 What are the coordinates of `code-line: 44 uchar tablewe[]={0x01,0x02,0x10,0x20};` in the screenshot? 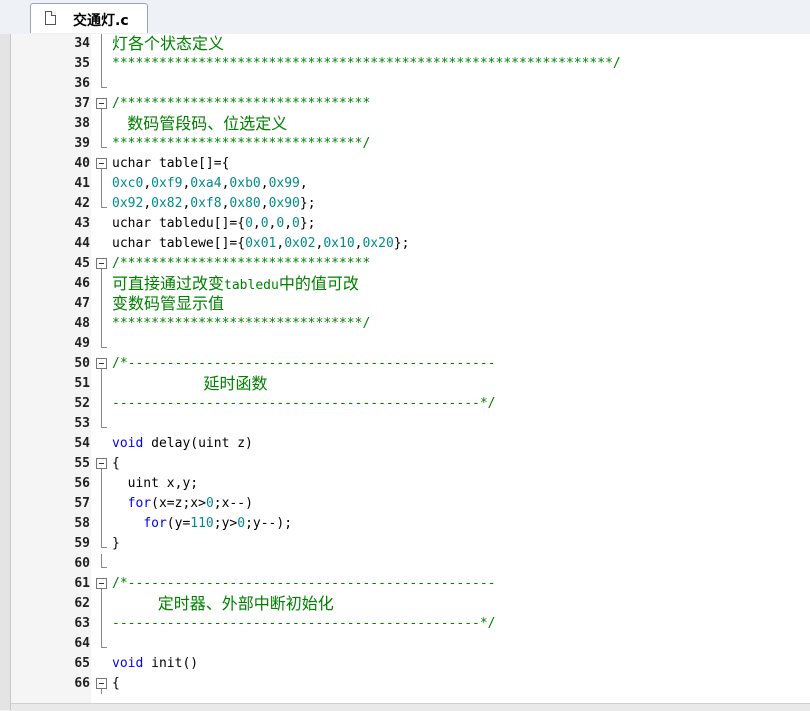 It's located at (410, 244).